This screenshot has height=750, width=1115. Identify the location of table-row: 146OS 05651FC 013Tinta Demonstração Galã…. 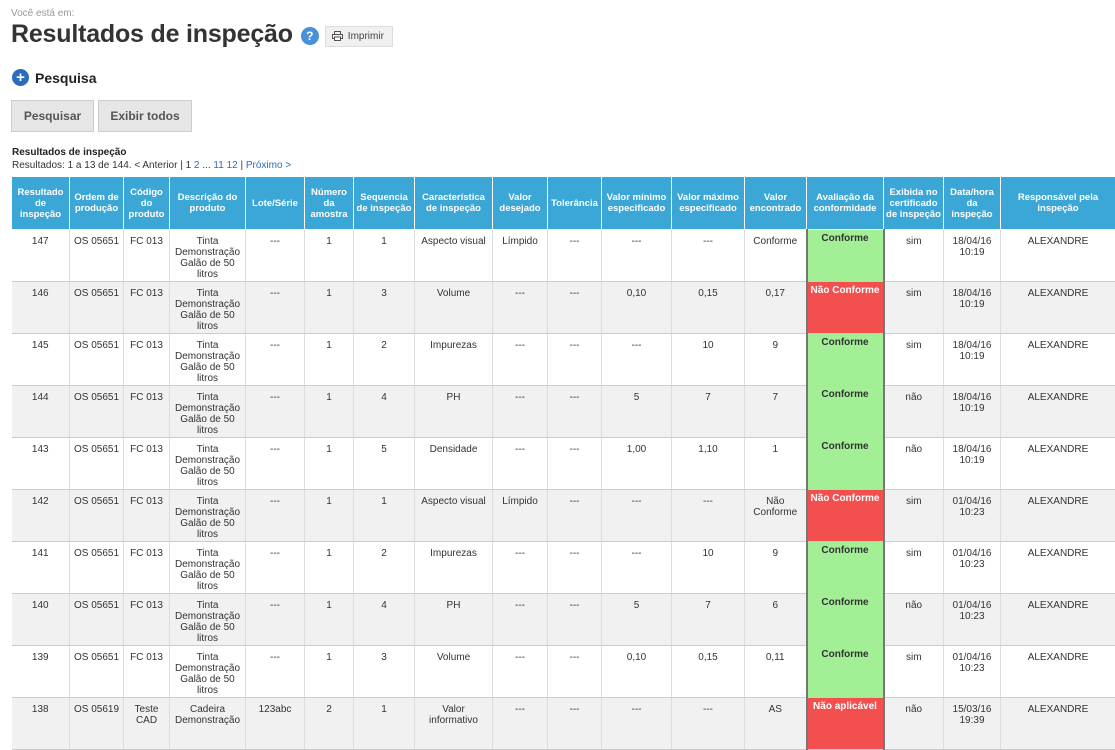
(563, 308).